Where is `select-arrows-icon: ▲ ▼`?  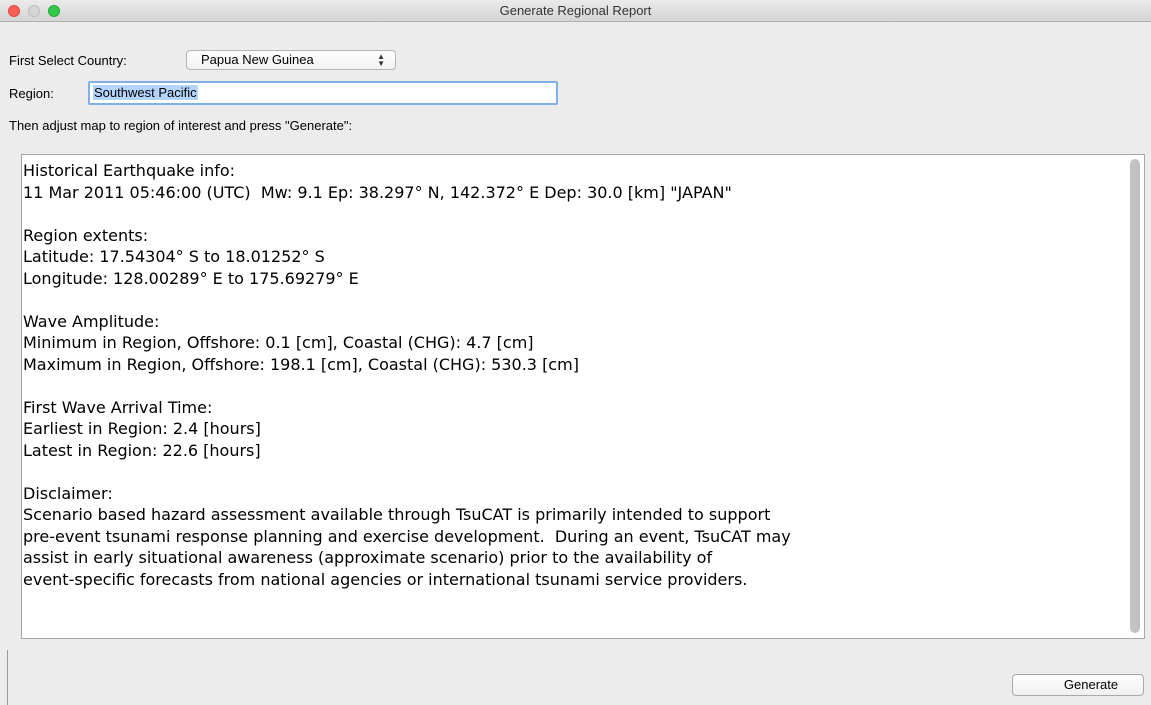 select-arrows-icon: ▲ ▼ is located at coordinates (381, 60).